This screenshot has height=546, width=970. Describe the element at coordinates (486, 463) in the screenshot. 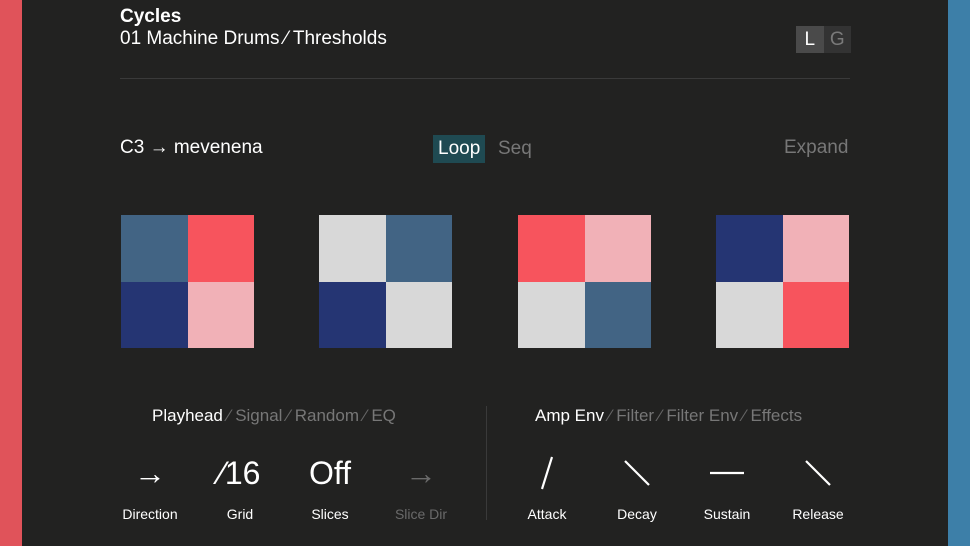

I see `panel-divider` at that location.